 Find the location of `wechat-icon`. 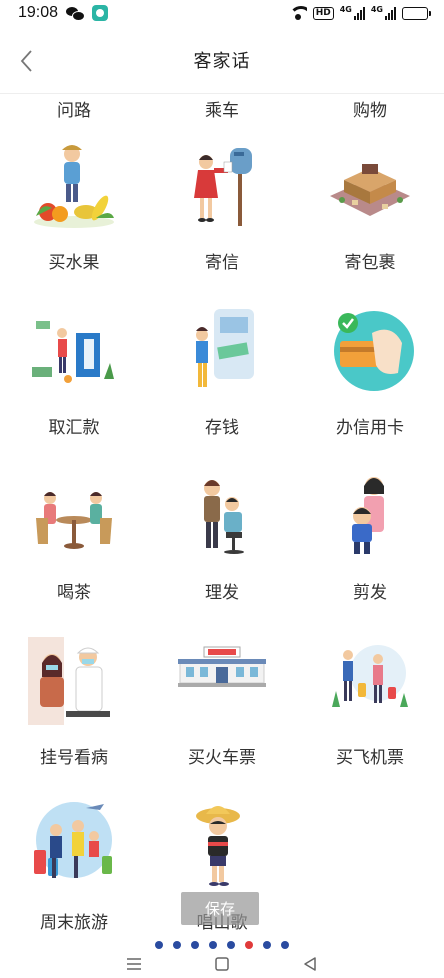

wechat-icon is located at coordinates (76, 13).